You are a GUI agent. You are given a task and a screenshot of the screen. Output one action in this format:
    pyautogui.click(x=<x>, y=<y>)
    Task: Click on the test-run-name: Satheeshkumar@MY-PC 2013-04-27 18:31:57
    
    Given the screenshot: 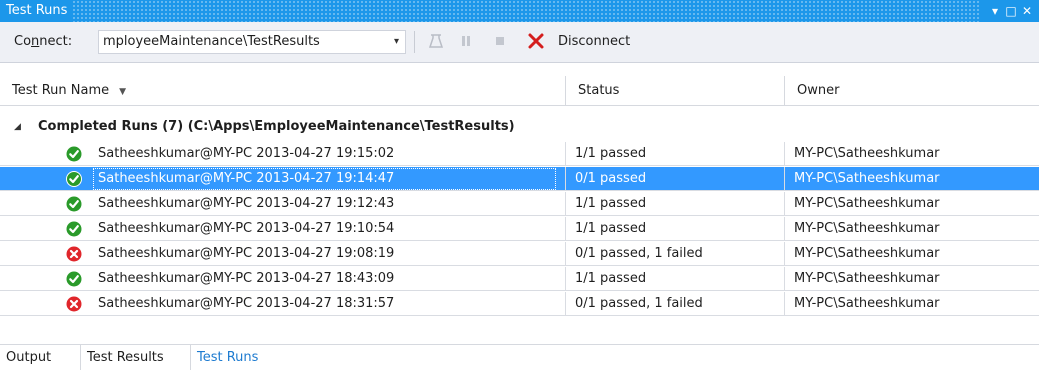 What is the action you would take?
    pyautogui.click(x=246, y=303)
    